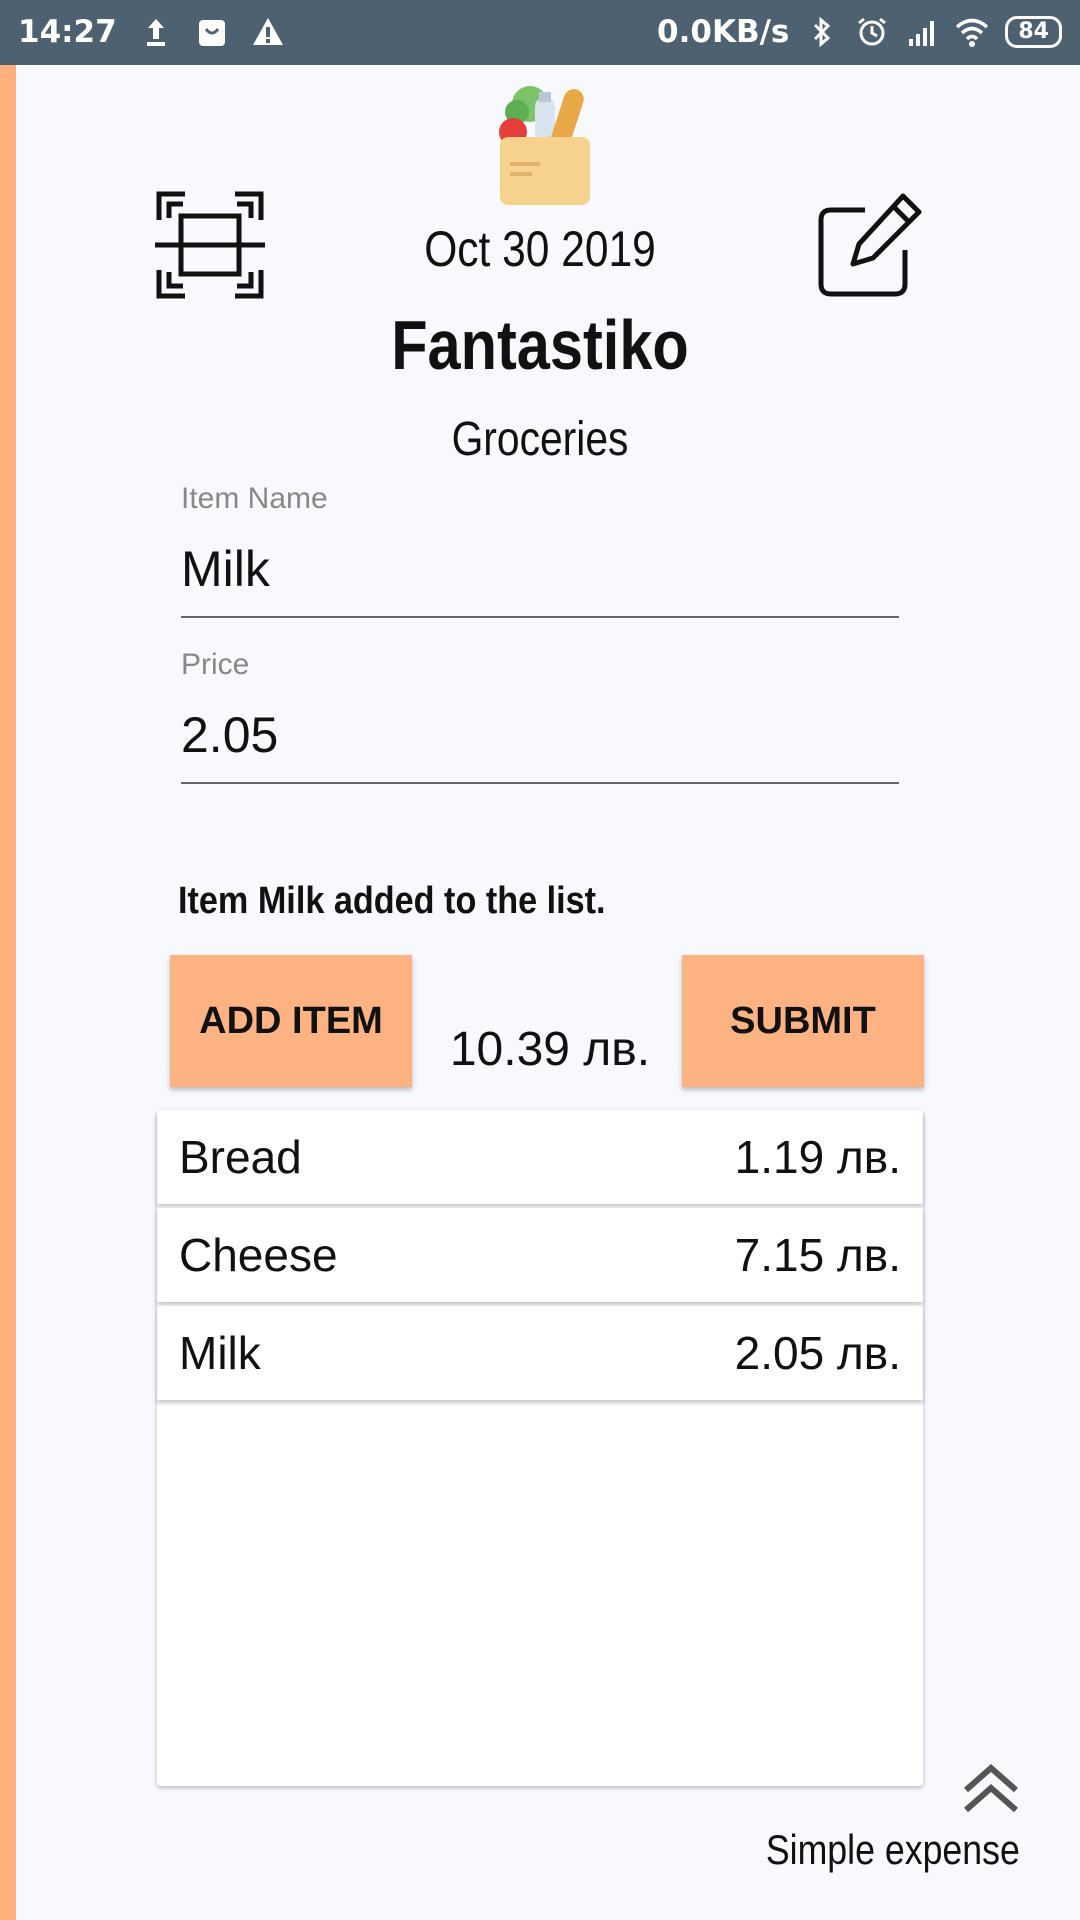  Describe the element at coordinates (822, 32) in the screenshot. I see `bluetooth-icon` at that location.